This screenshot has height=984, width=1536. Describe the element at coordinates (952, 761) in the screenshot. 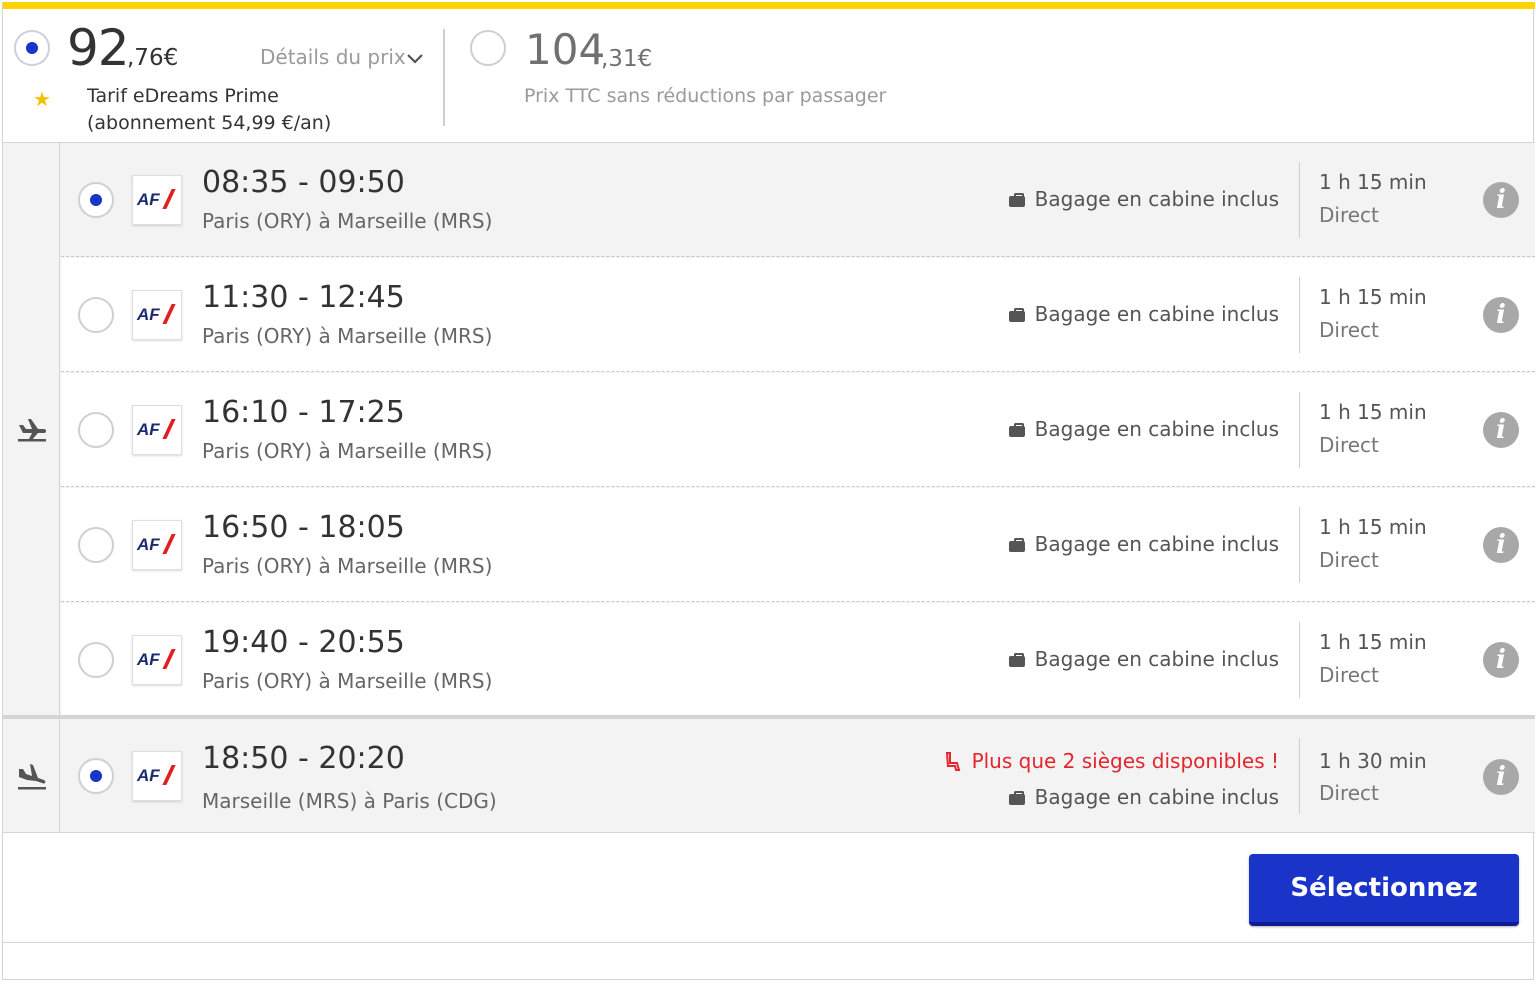

I see `seat-icon` at that location.